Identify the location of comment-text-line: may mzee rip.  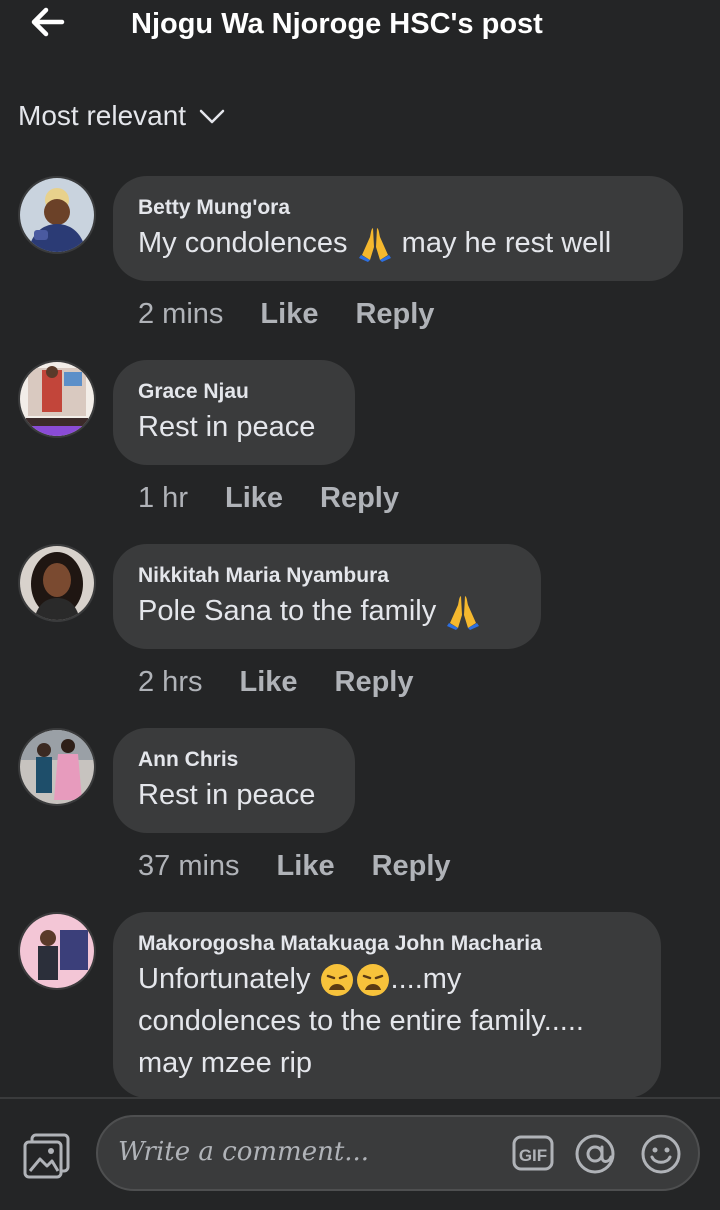
(225, 1063).